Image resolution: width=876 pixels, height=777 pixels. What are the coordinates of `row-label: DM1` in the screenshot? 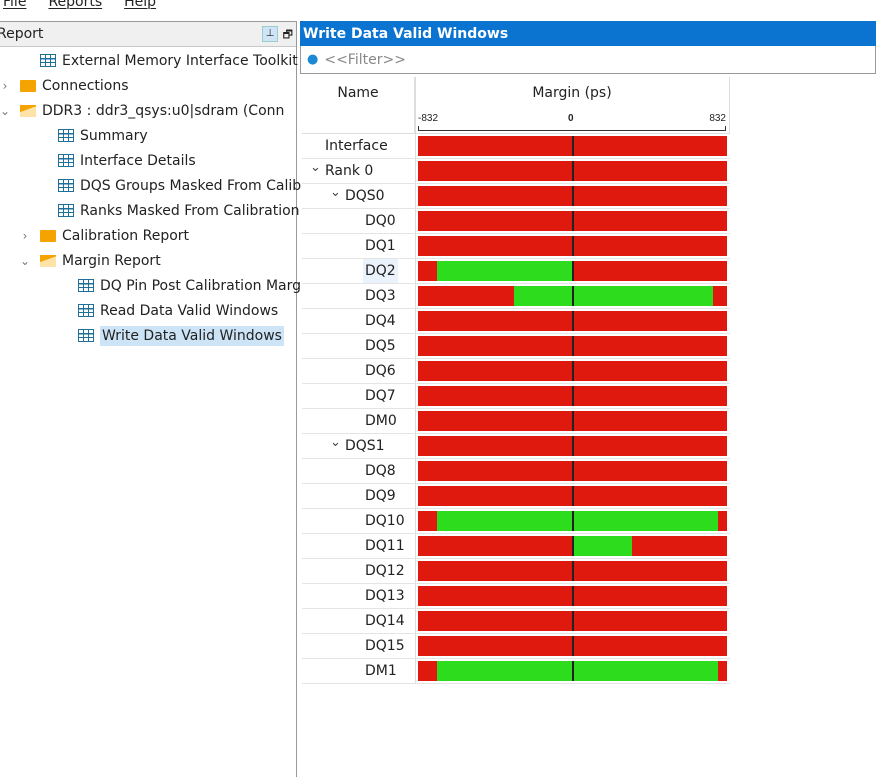 It's located at (381, 671).